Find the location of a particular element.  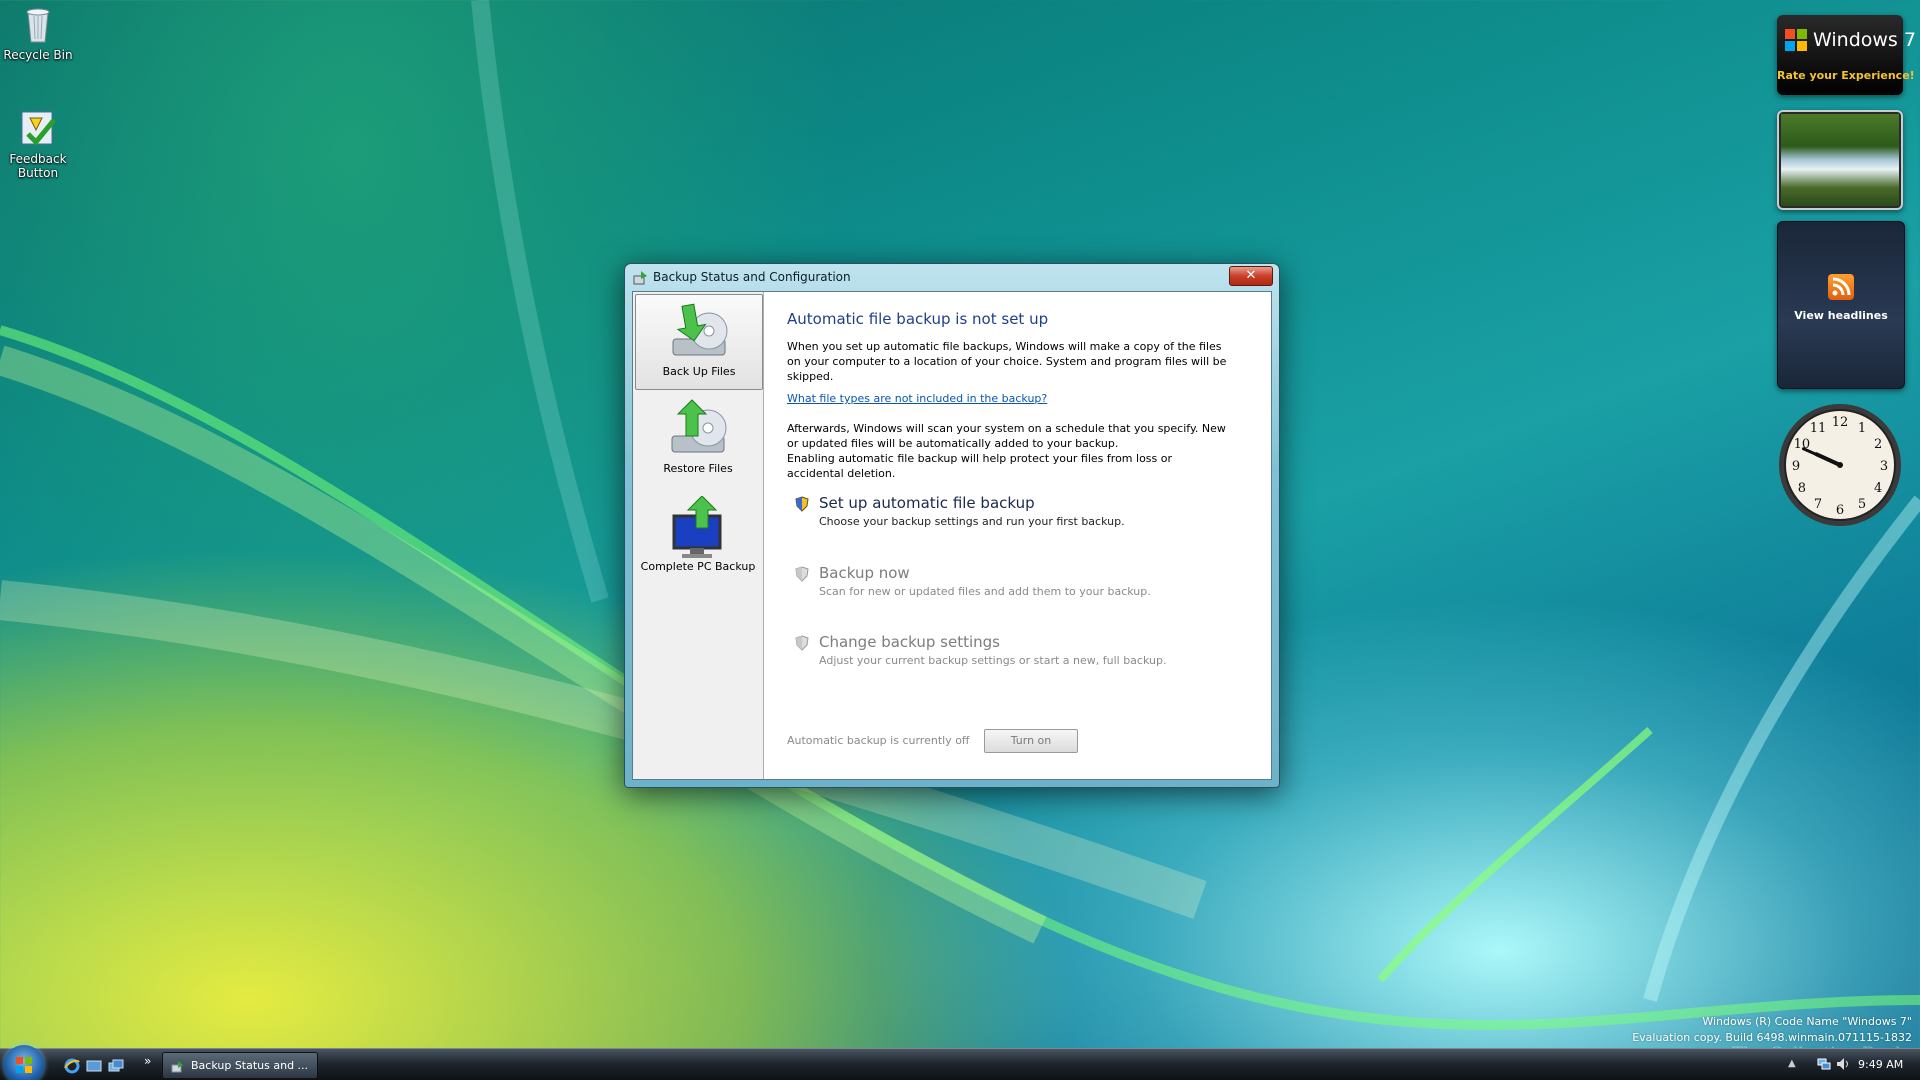

slideshow-image is located at coordinates (1840, 160).